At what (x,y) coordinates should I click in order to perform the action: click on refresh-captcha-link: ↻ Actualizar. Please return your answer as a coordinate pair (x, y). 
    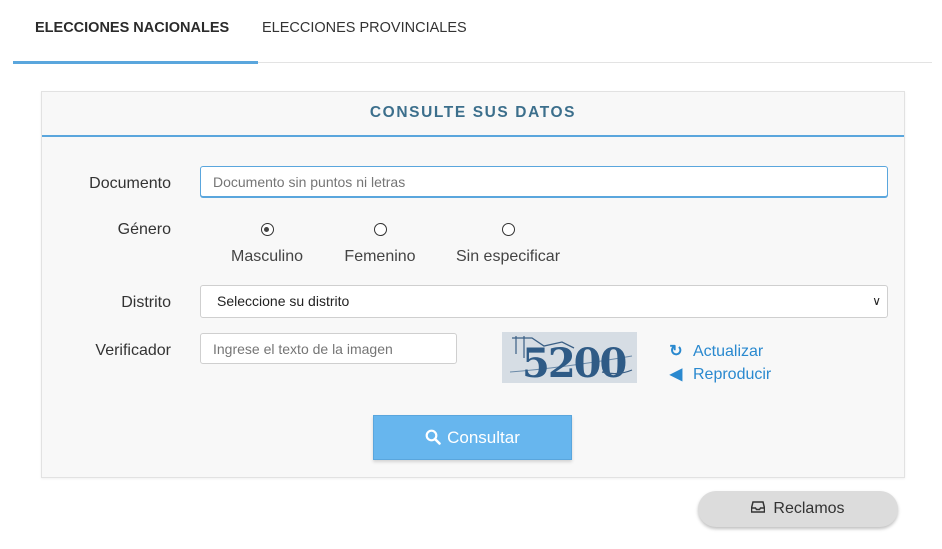
    Looking at the image, I should click on (715, 351).